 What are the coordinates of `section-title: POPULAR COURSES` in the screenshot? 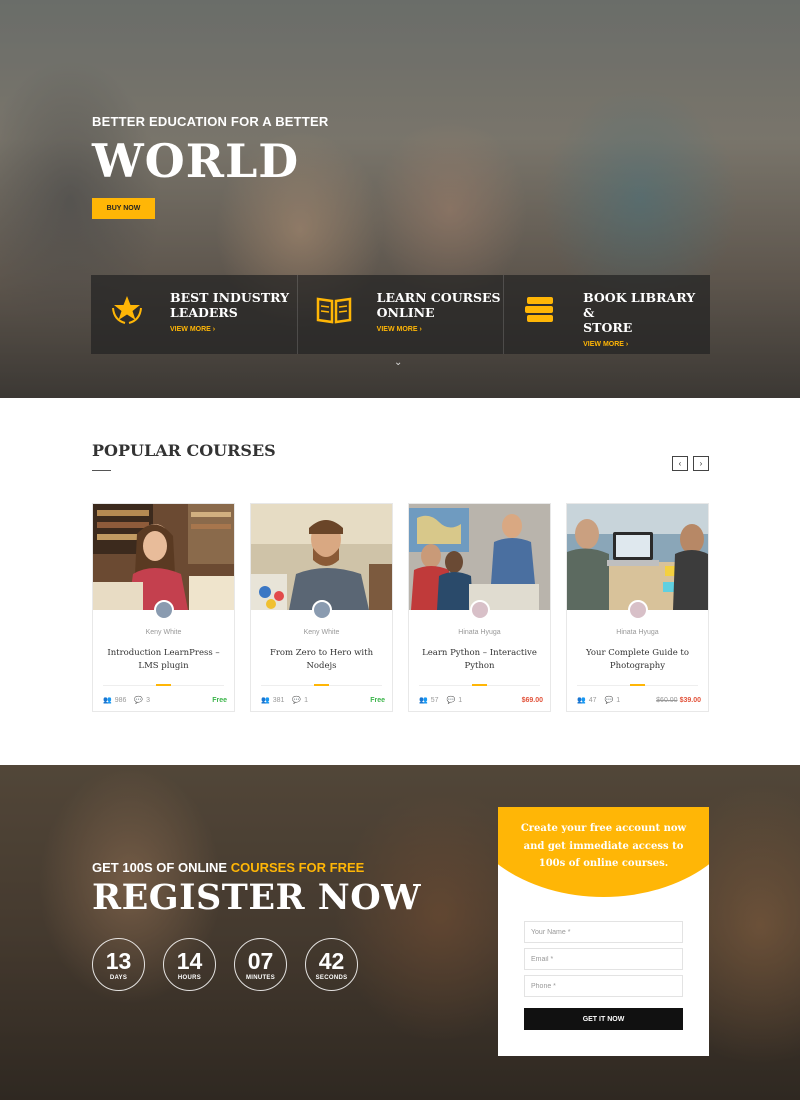 It's located at (184, 450).